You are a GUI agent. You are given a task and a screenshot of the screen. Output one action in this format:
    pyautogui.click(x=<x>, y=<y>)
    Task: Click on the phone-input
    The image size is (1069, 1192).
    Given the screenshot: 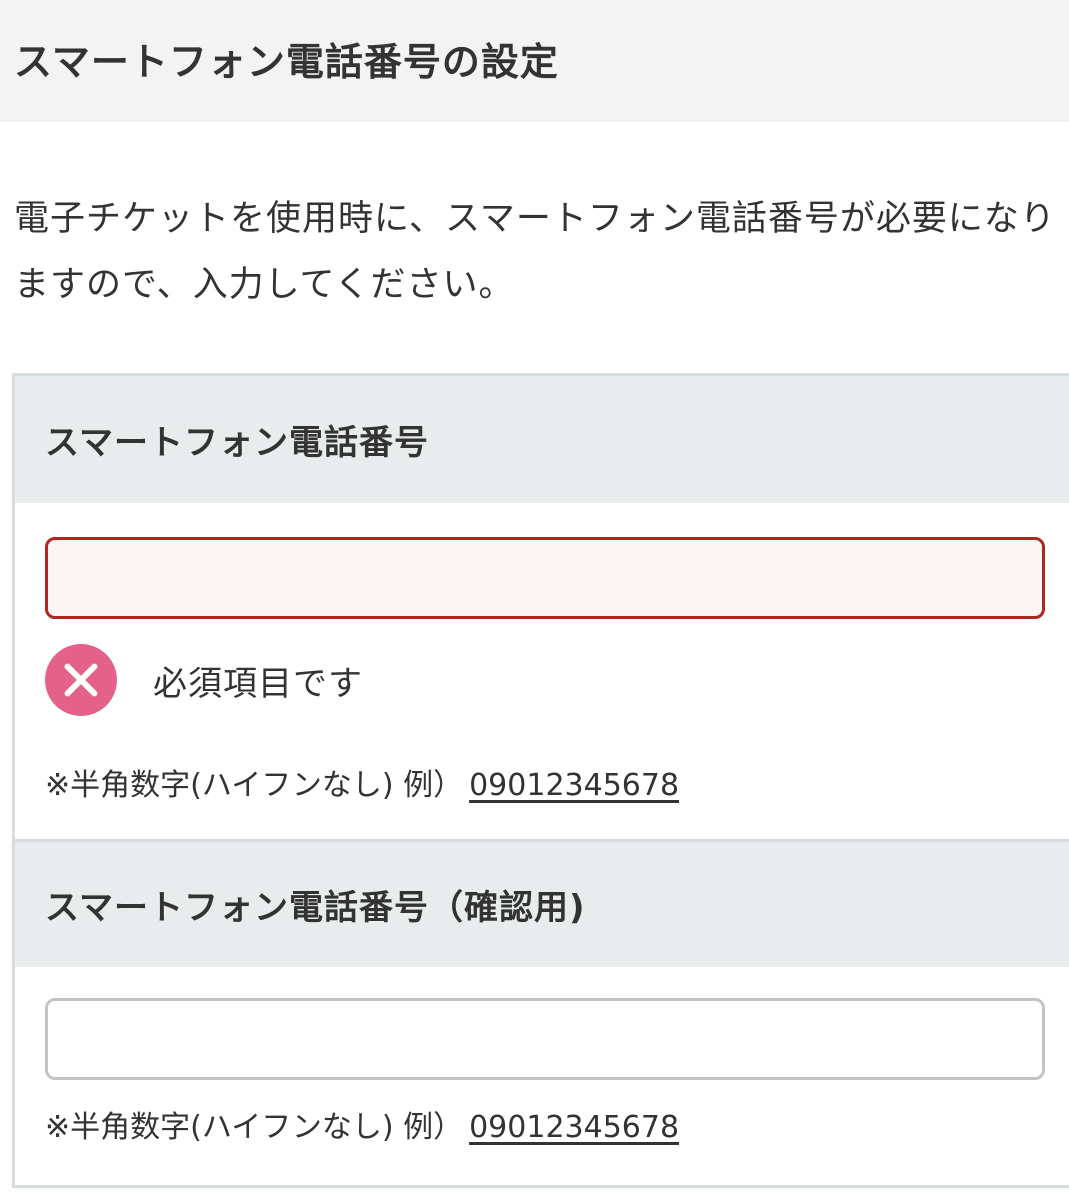 What is the action you would take?
    pyautogui.click(x=545, y=578)
    